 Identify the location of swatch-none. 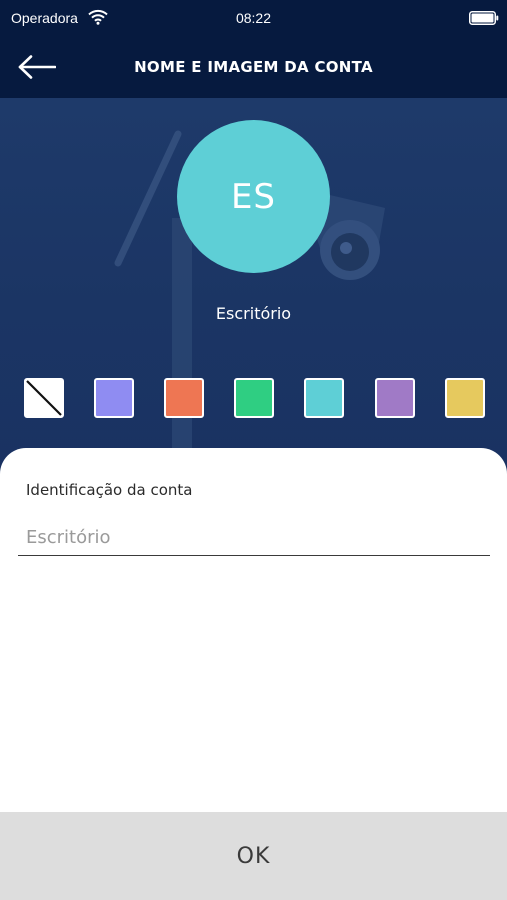
(44, 398).